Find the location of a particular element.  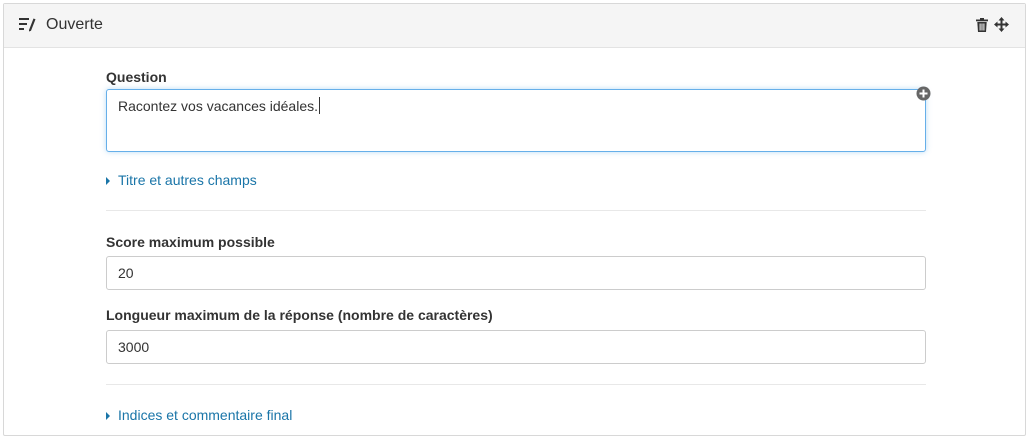

question-text: Racontez vos vacances idéales. is located at coordinates (218, 106).